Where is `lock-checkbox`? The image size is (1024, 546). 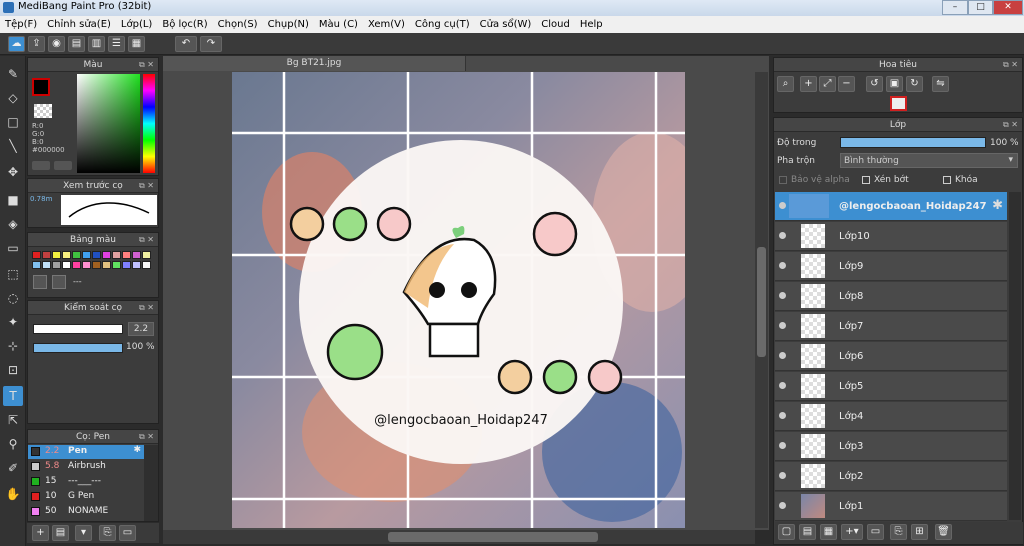
lock-checkbox is located at coordinates (947, 180).